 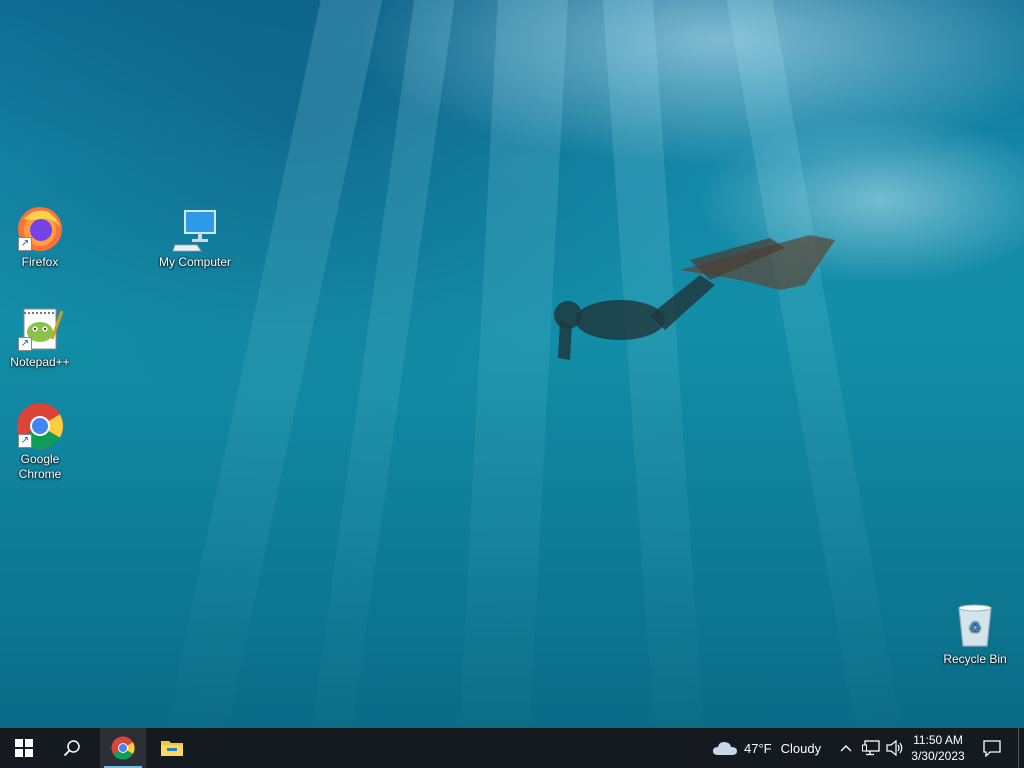 I want to click on desktop-icon-google-chrome: ↗ Google Chrome, so click(x=40, y=442).